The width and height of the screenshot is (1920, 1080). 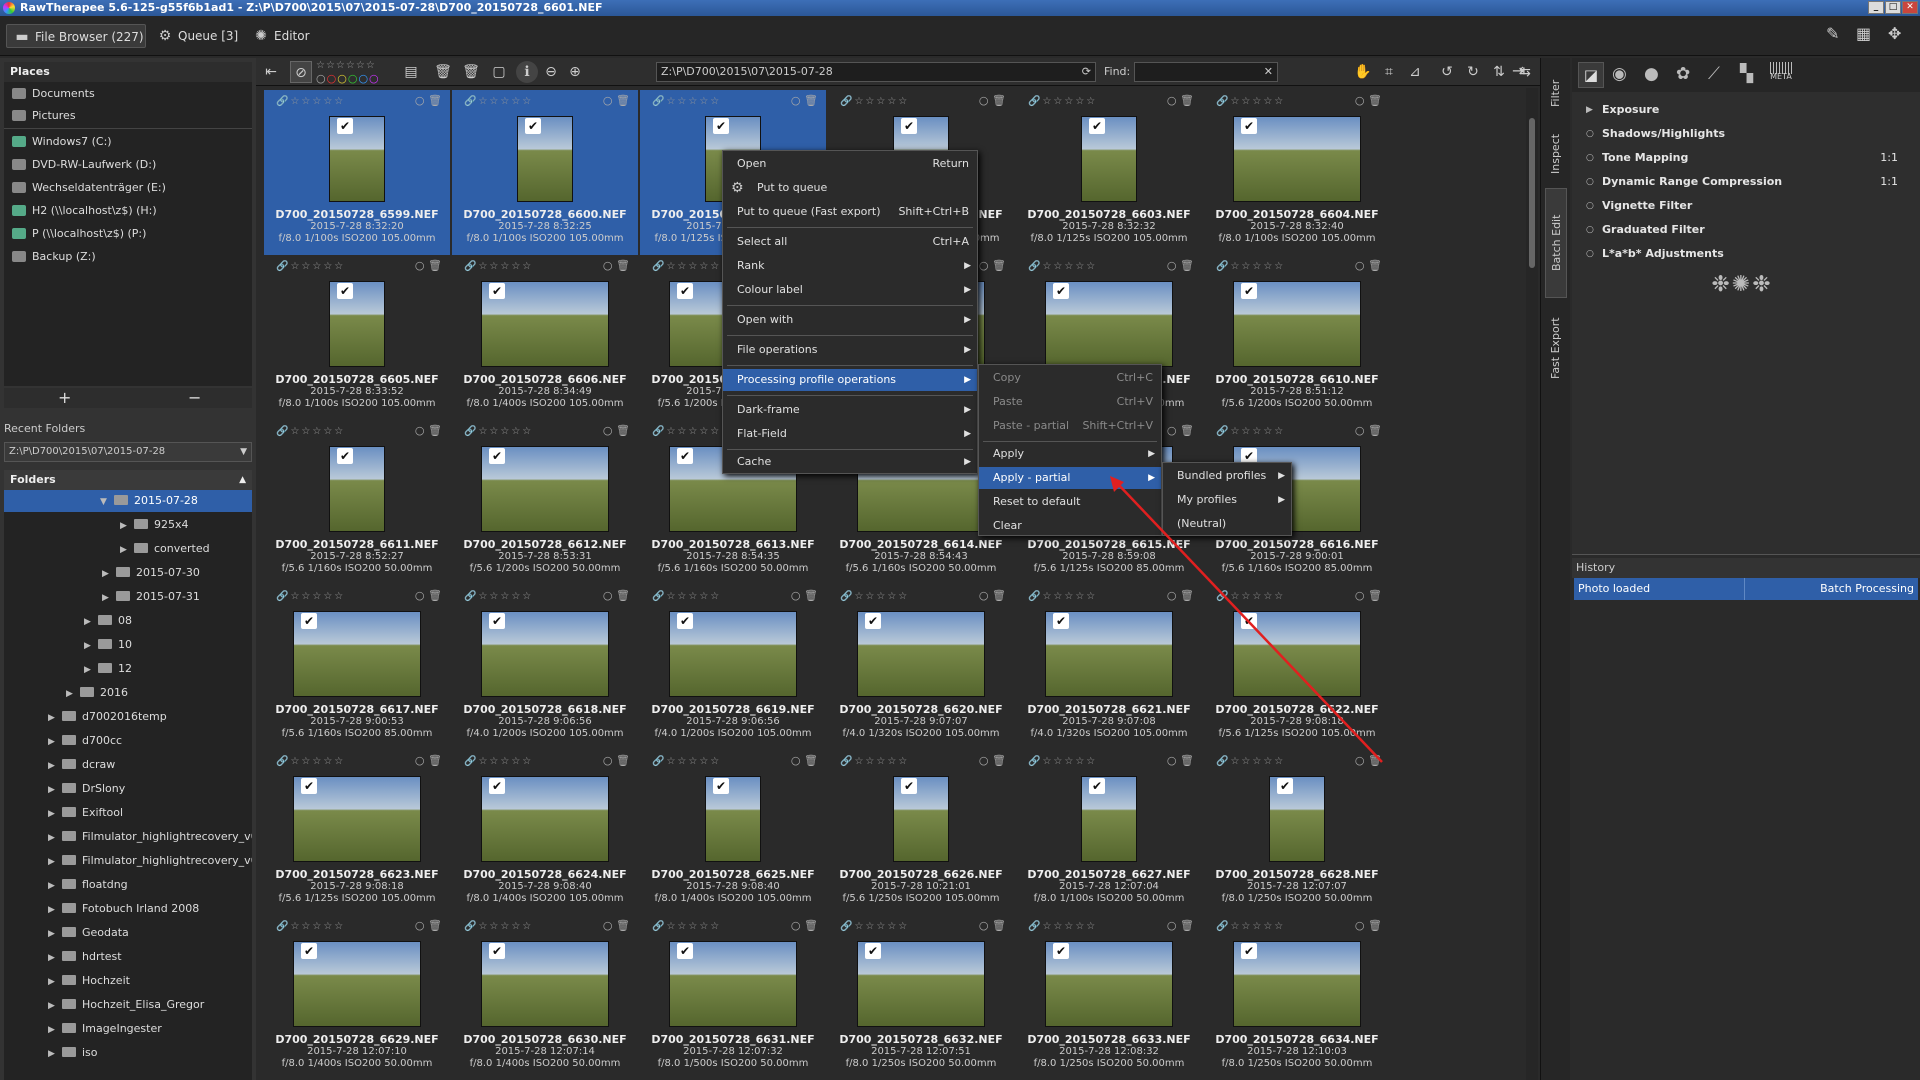 What do you see at coordinates (551, 72) in the screenshot?
I see `zoom-out-icon: ⊖` at bounding box center [551, 72].